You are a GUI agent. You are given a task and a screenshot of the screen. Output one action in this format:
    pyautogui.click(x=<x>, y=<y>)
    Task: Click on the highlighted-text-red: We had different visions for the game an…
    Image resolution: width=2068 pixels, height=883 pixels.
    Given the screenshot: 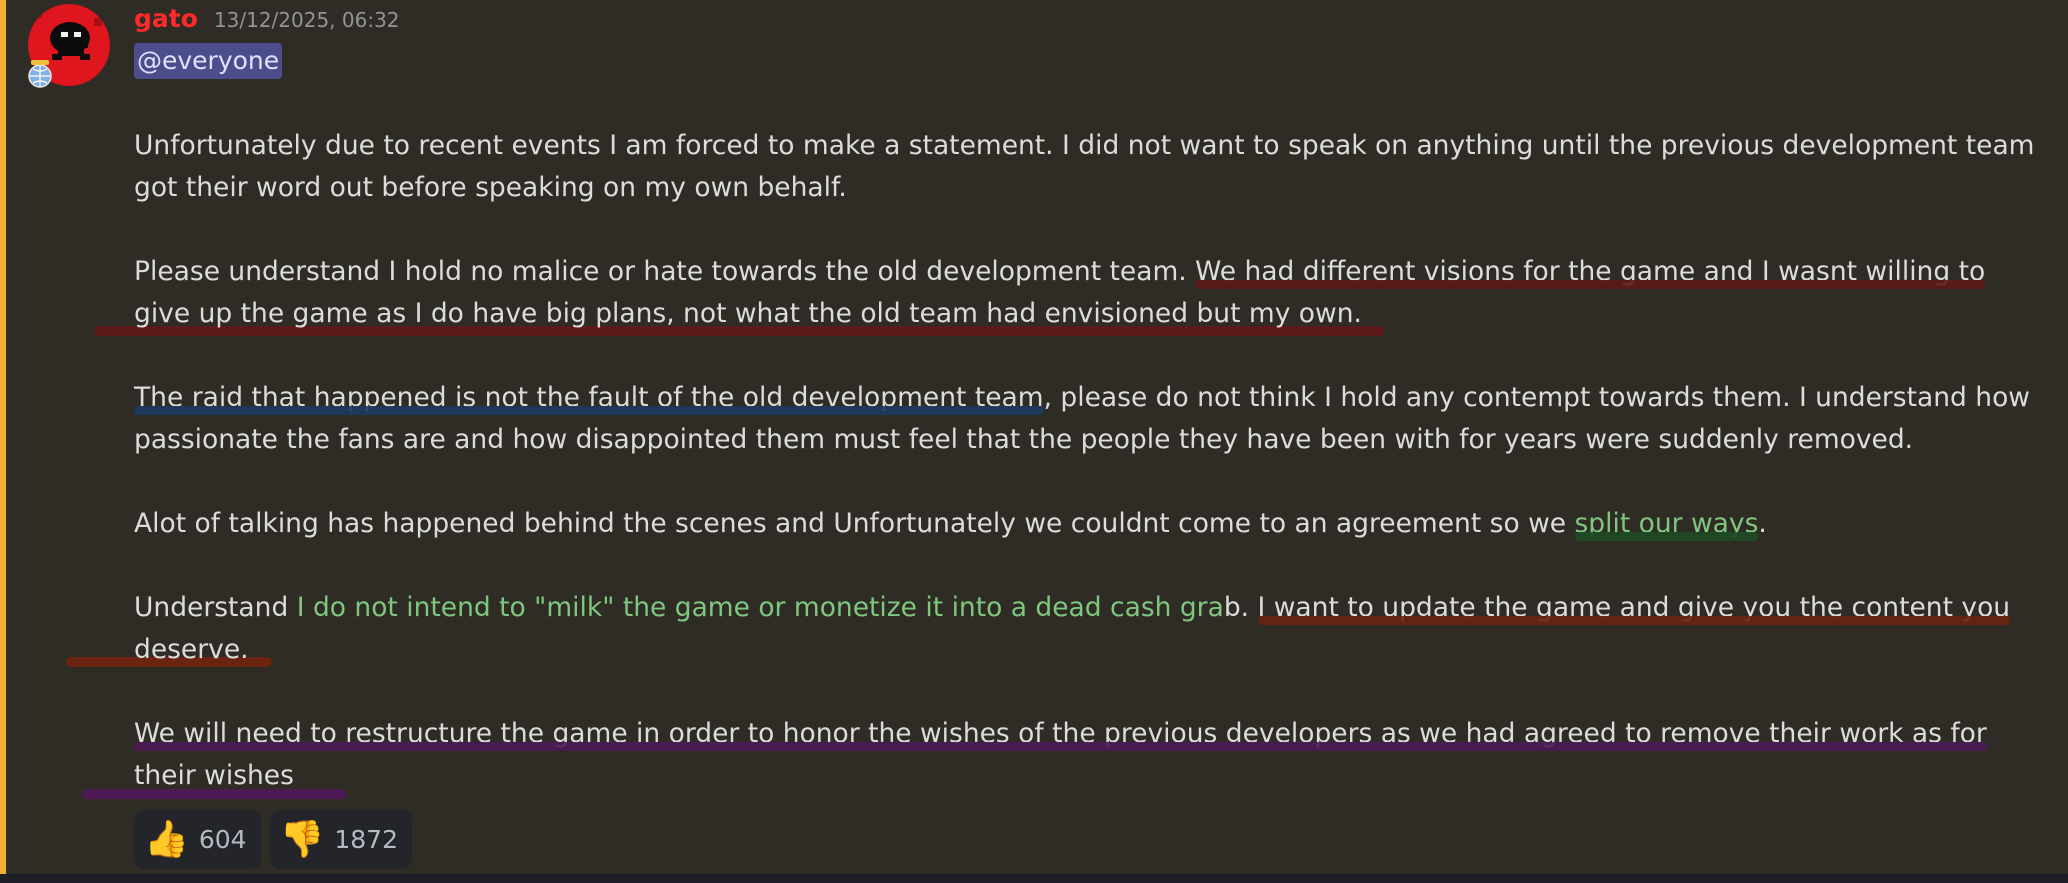 What is the action you would take?
    pyautogui.click(x=1590, y=271)
    